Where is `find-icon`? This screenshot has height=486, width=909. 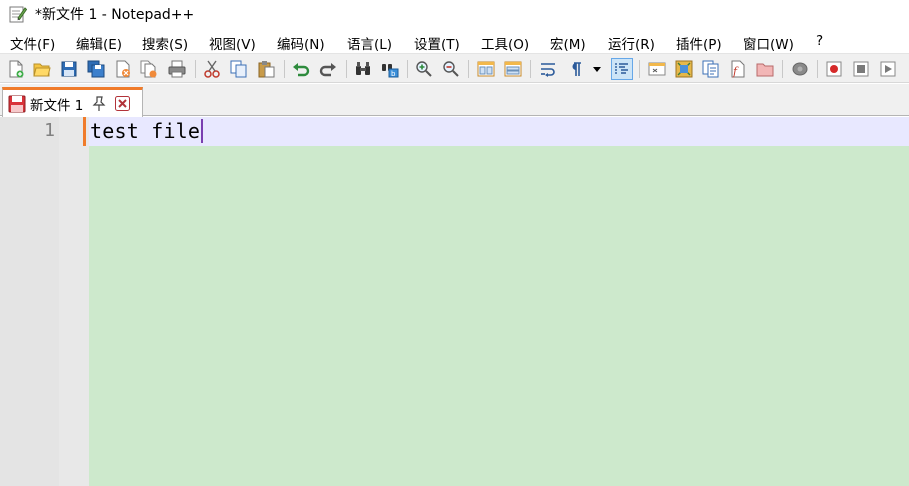
find-icon is located at coordinates (363, 69).